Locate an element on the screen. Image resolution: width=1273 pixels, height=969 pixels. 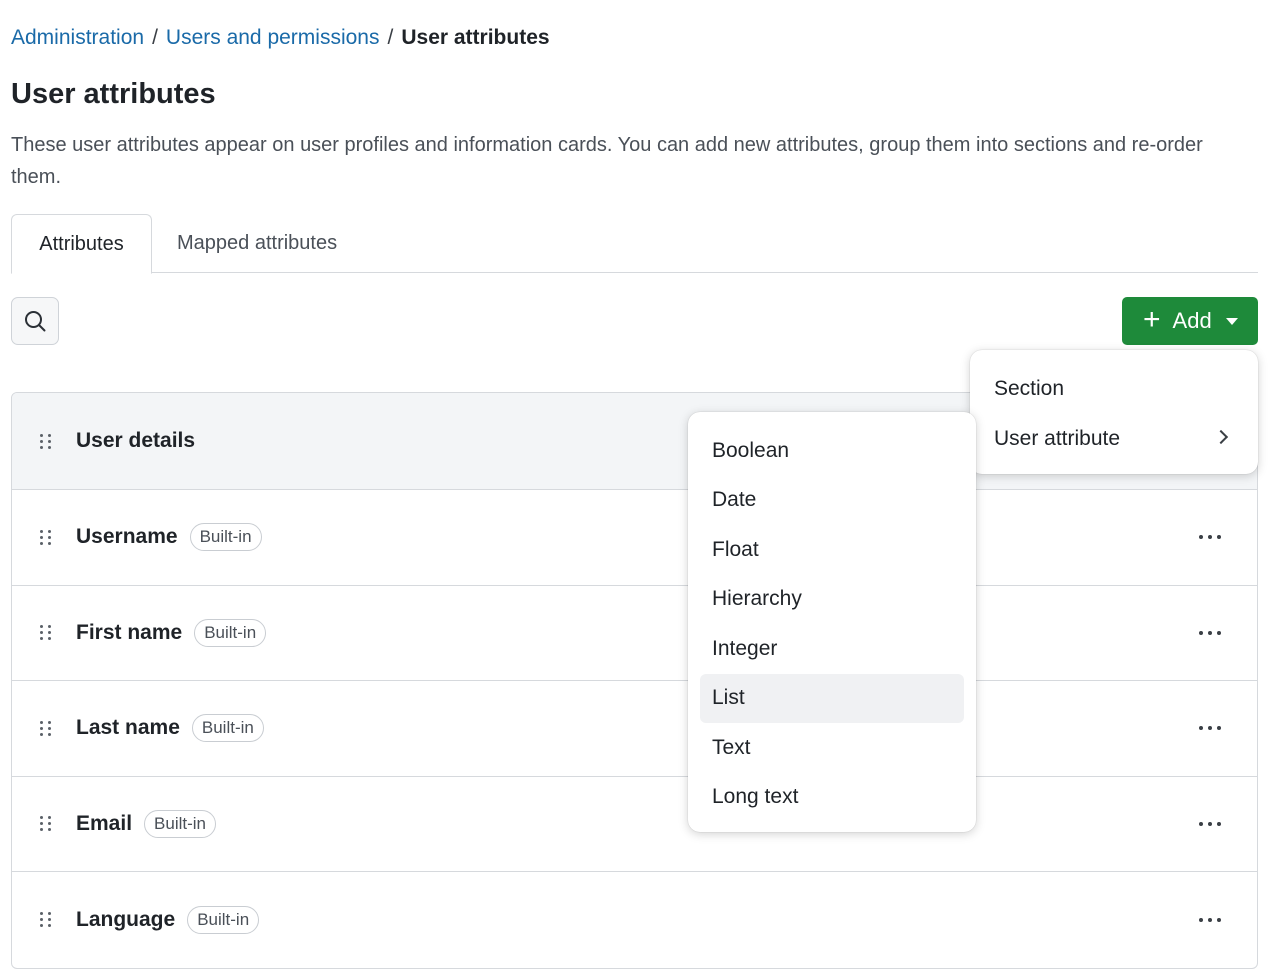
search-button is located at coordinates (35, 321).